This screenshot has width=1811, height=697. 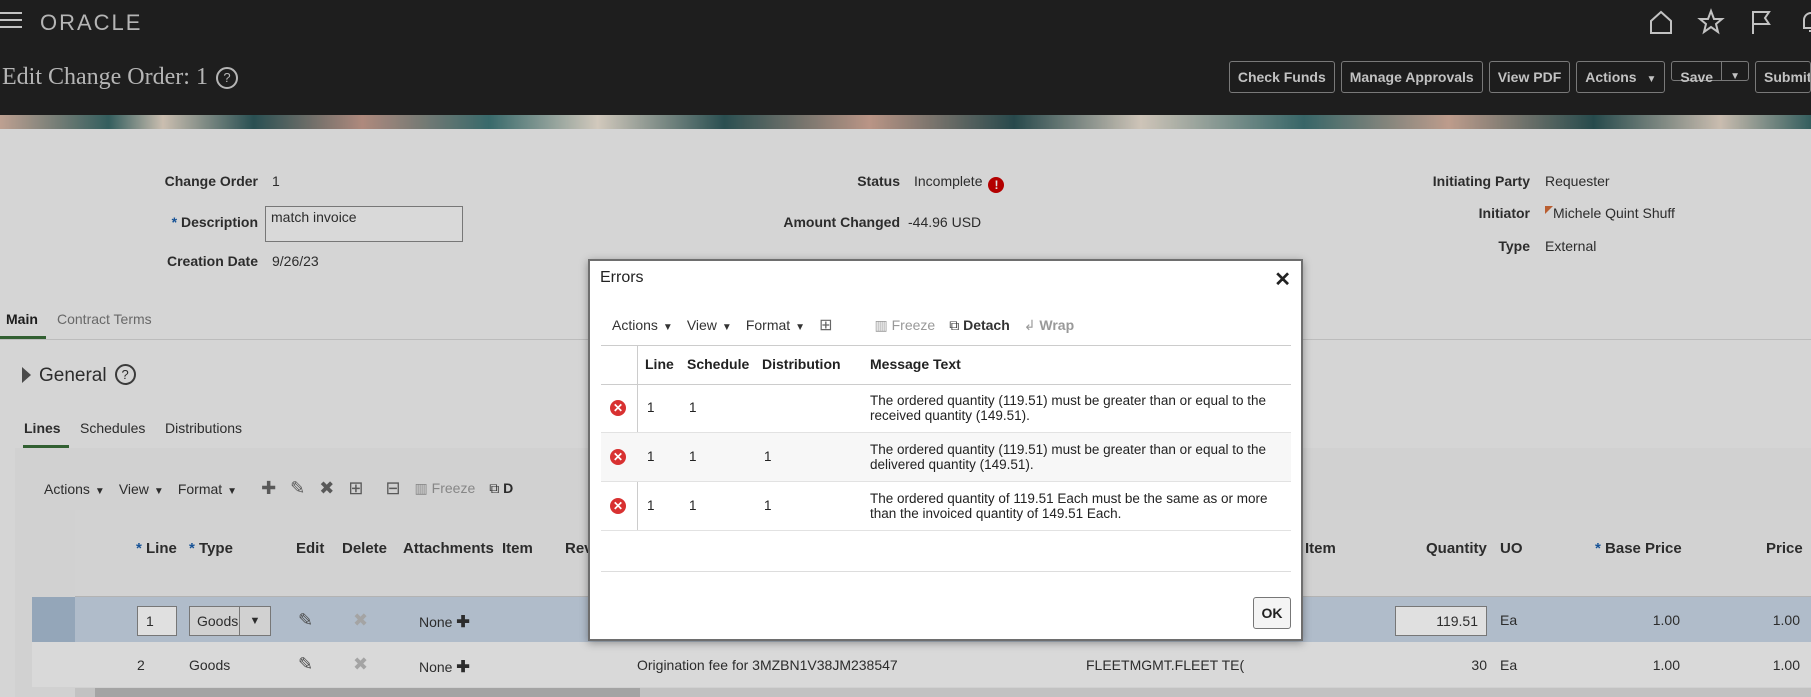 What do you see at coordinates (825, 325) in the screenshot?
I see `query-by-example-icon: ⊞` at bounding box center [825, 325].